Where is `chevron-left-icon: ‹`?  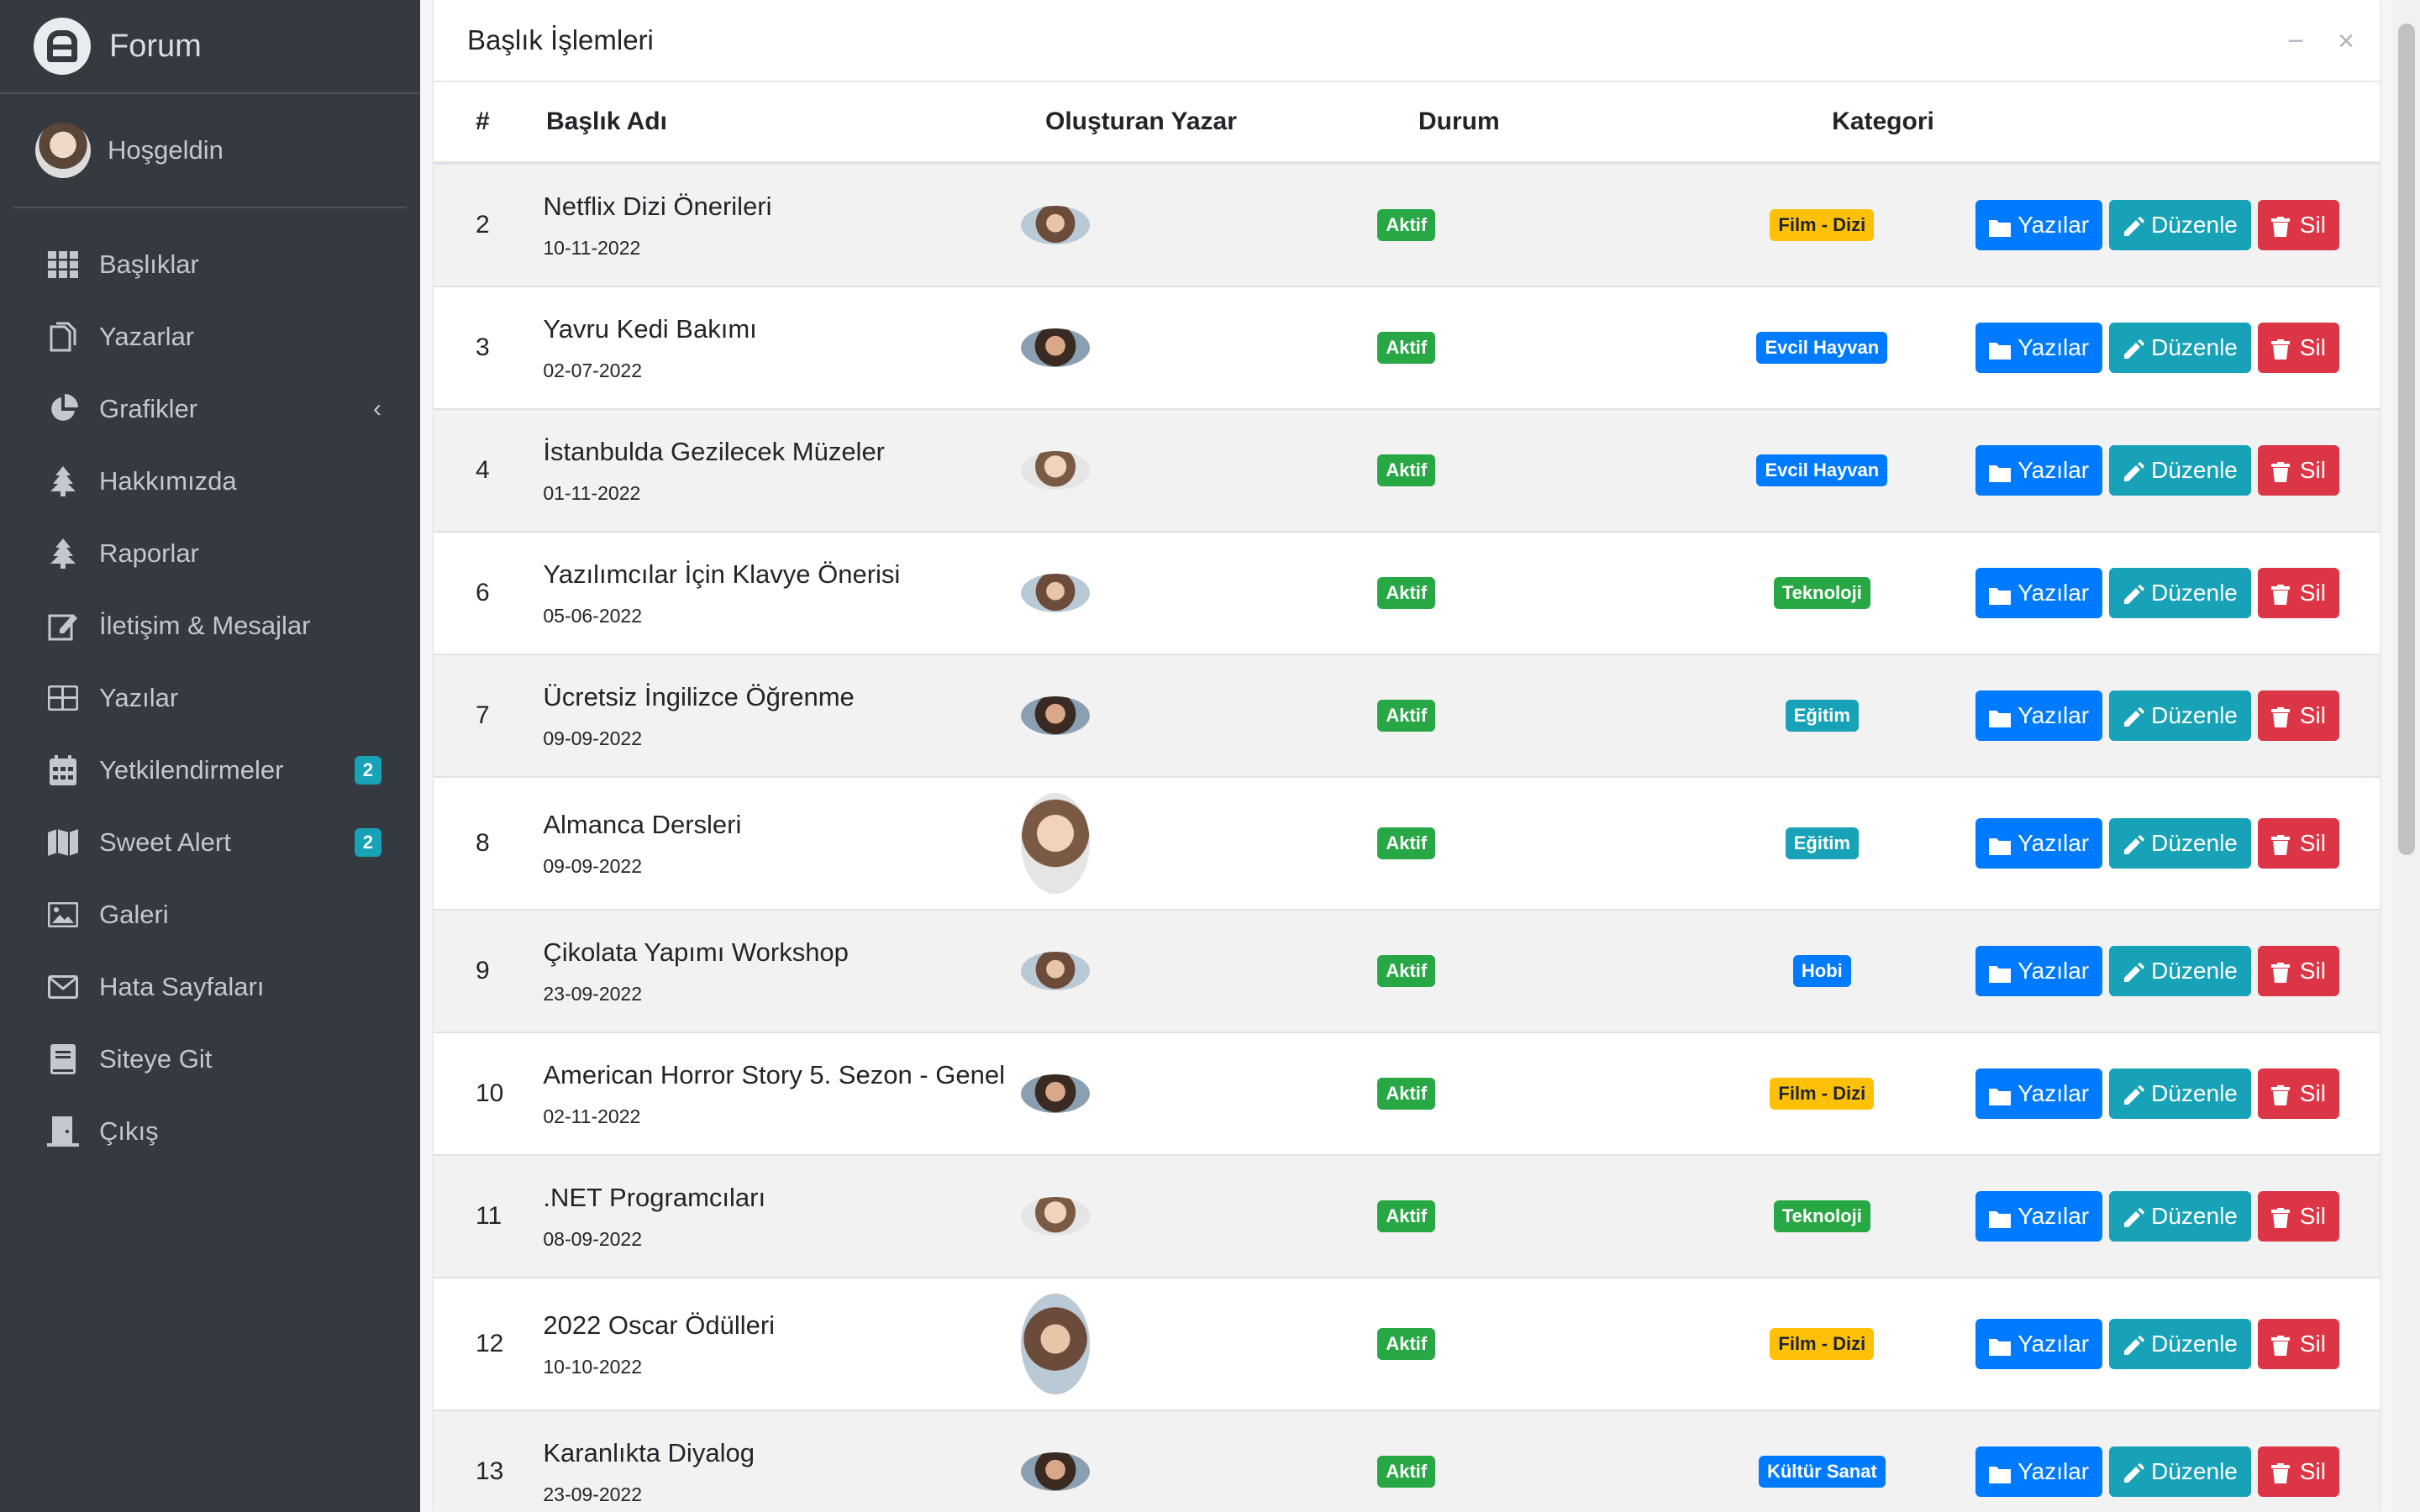 chevron-left-icon: ‹ is located at coordinates (377, 409).